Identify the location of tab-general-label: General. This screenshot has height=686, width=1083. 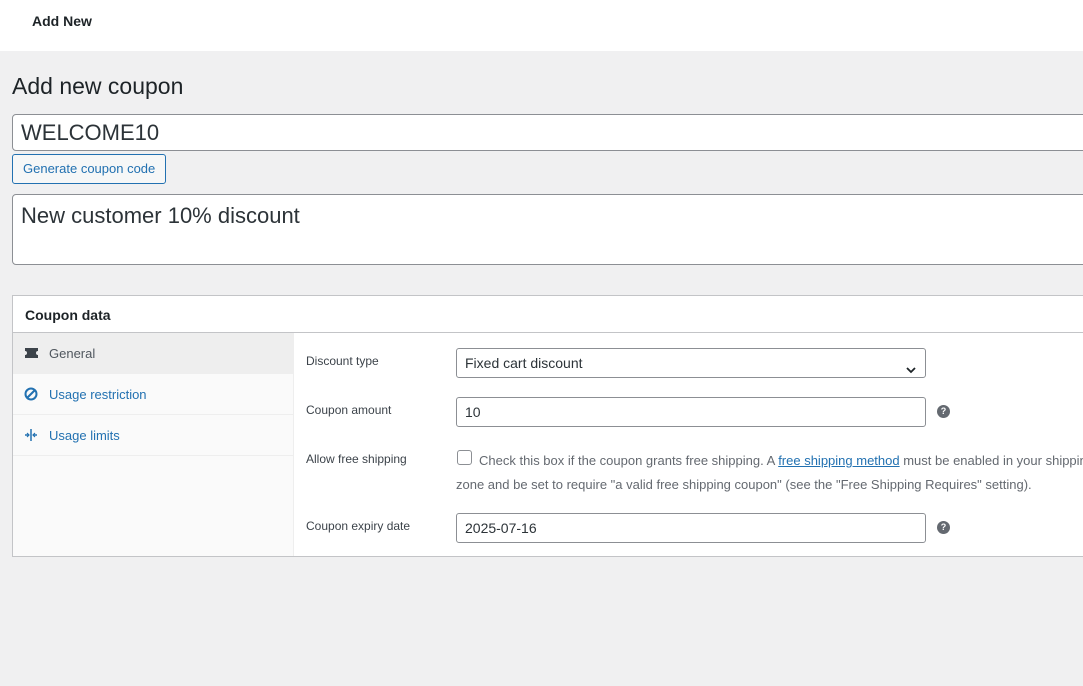
(72, 353).